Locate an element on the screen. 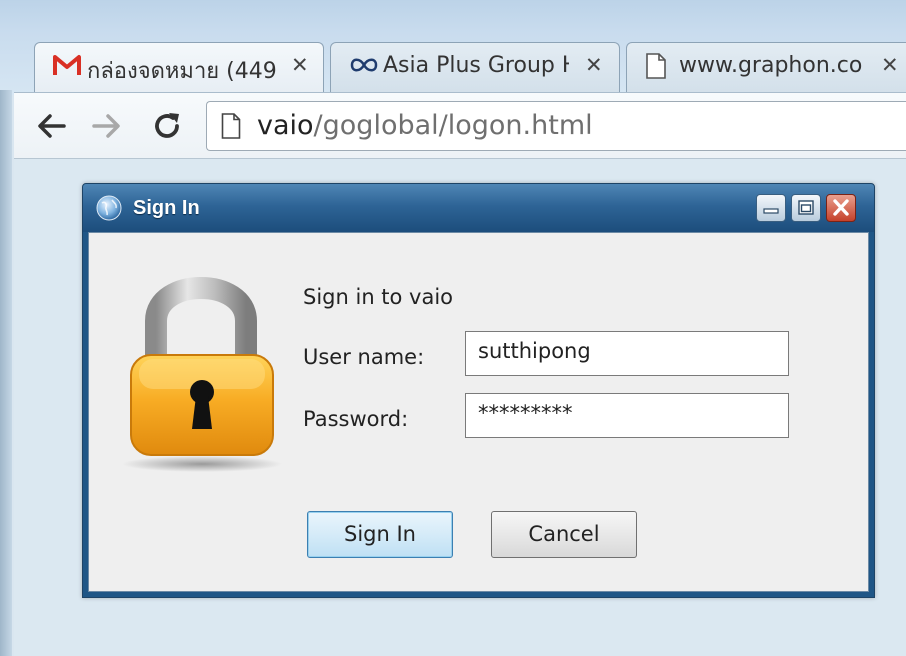 Image resolution: width=906 pixels, height=656 pixels. maximize-button is located at coordinates (806, 208).